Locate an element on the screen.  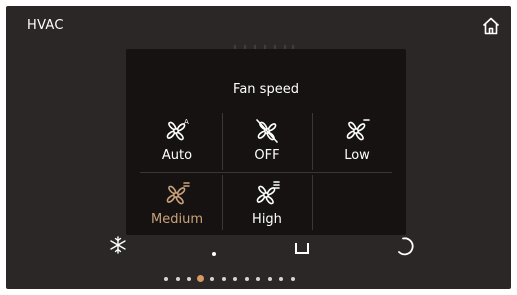
fan-option-label: OFF is located at coordinates (267, 155).